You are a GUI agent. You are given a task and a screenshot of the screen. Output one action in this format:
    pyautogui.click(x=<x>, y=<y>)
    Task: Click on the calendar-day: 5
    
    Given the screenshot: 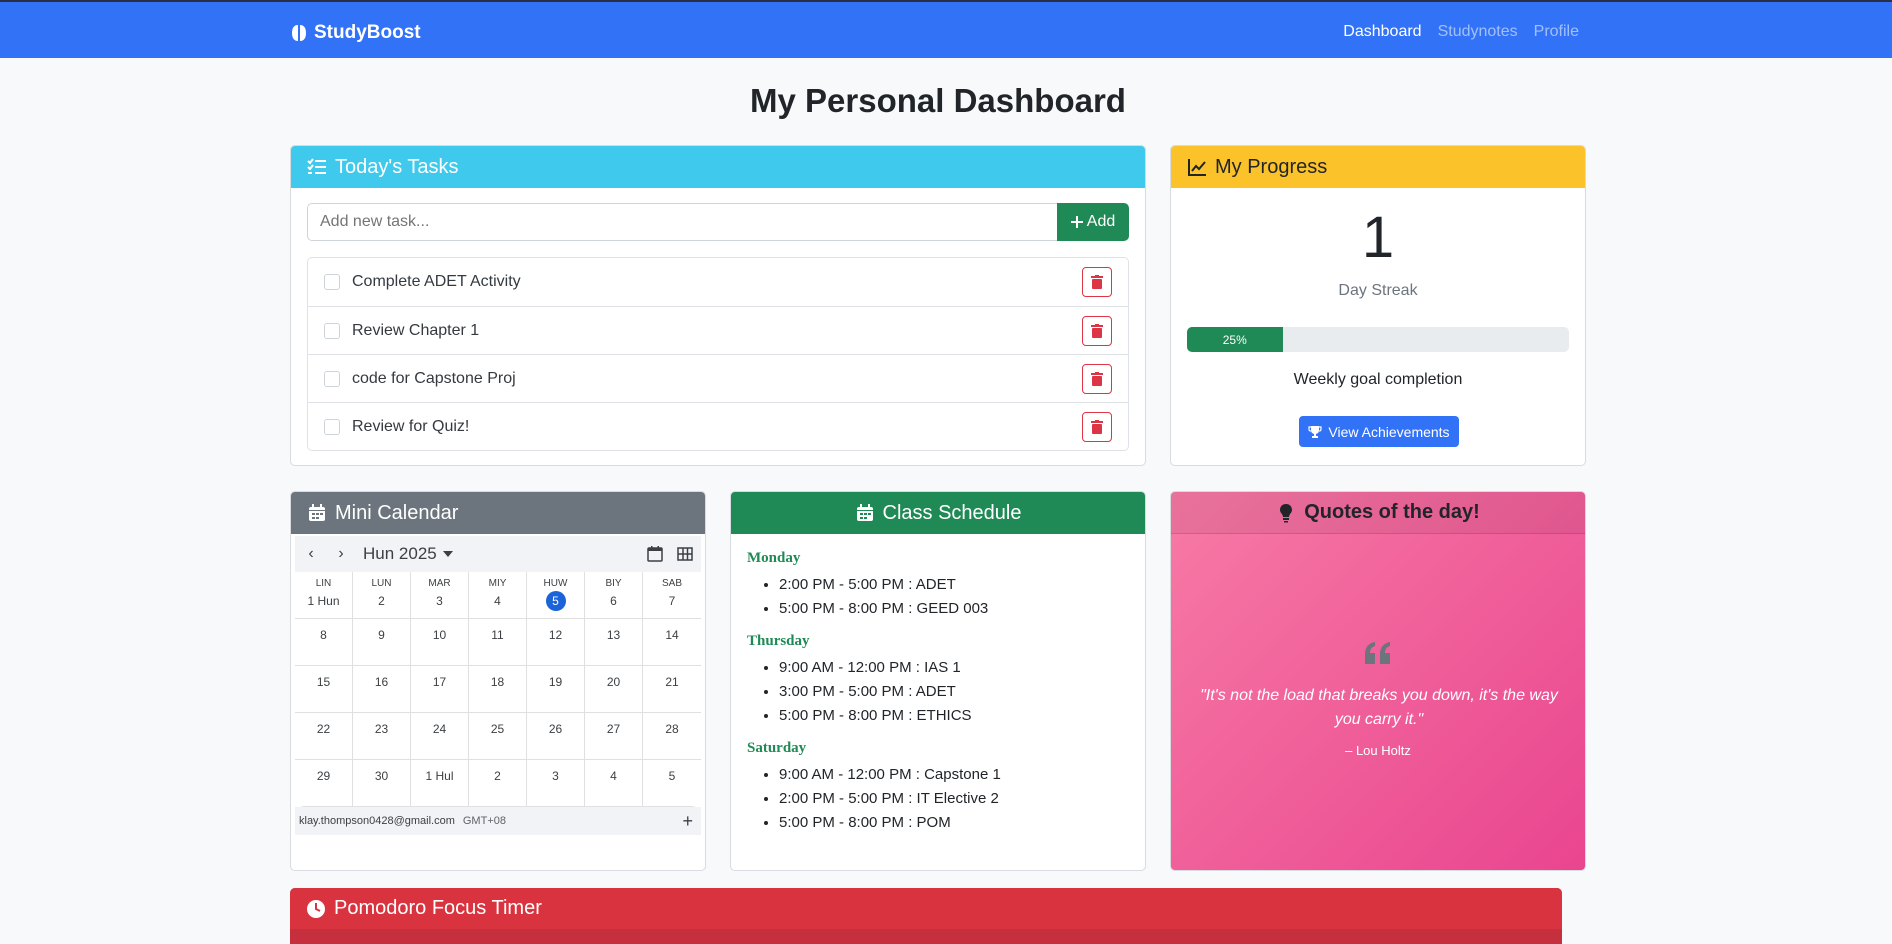 What is the action you would take?
    pyautogui.click(x=672, y=776)
    